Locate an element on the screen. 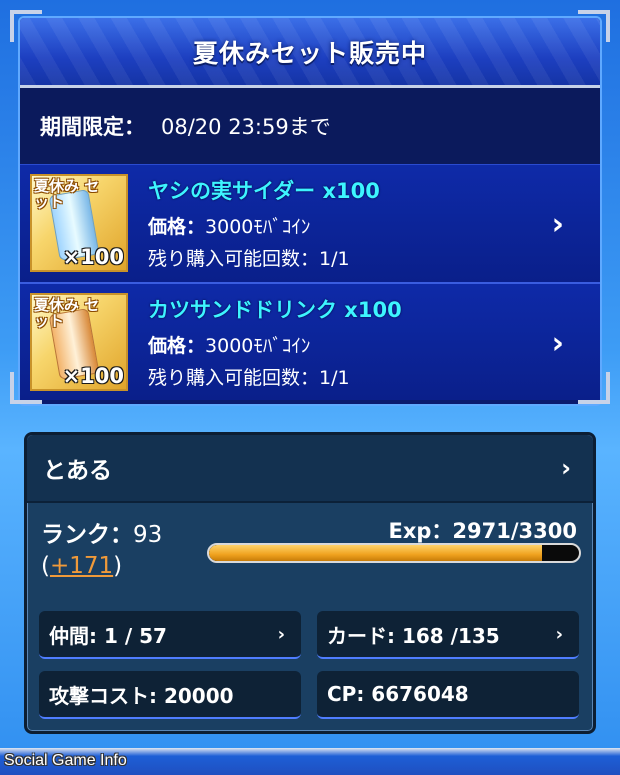 The height and width of the screenshot is (775, 620). attack-cost-stat: 攻撃コスト: 20000 is located at coordinates (170, 695).